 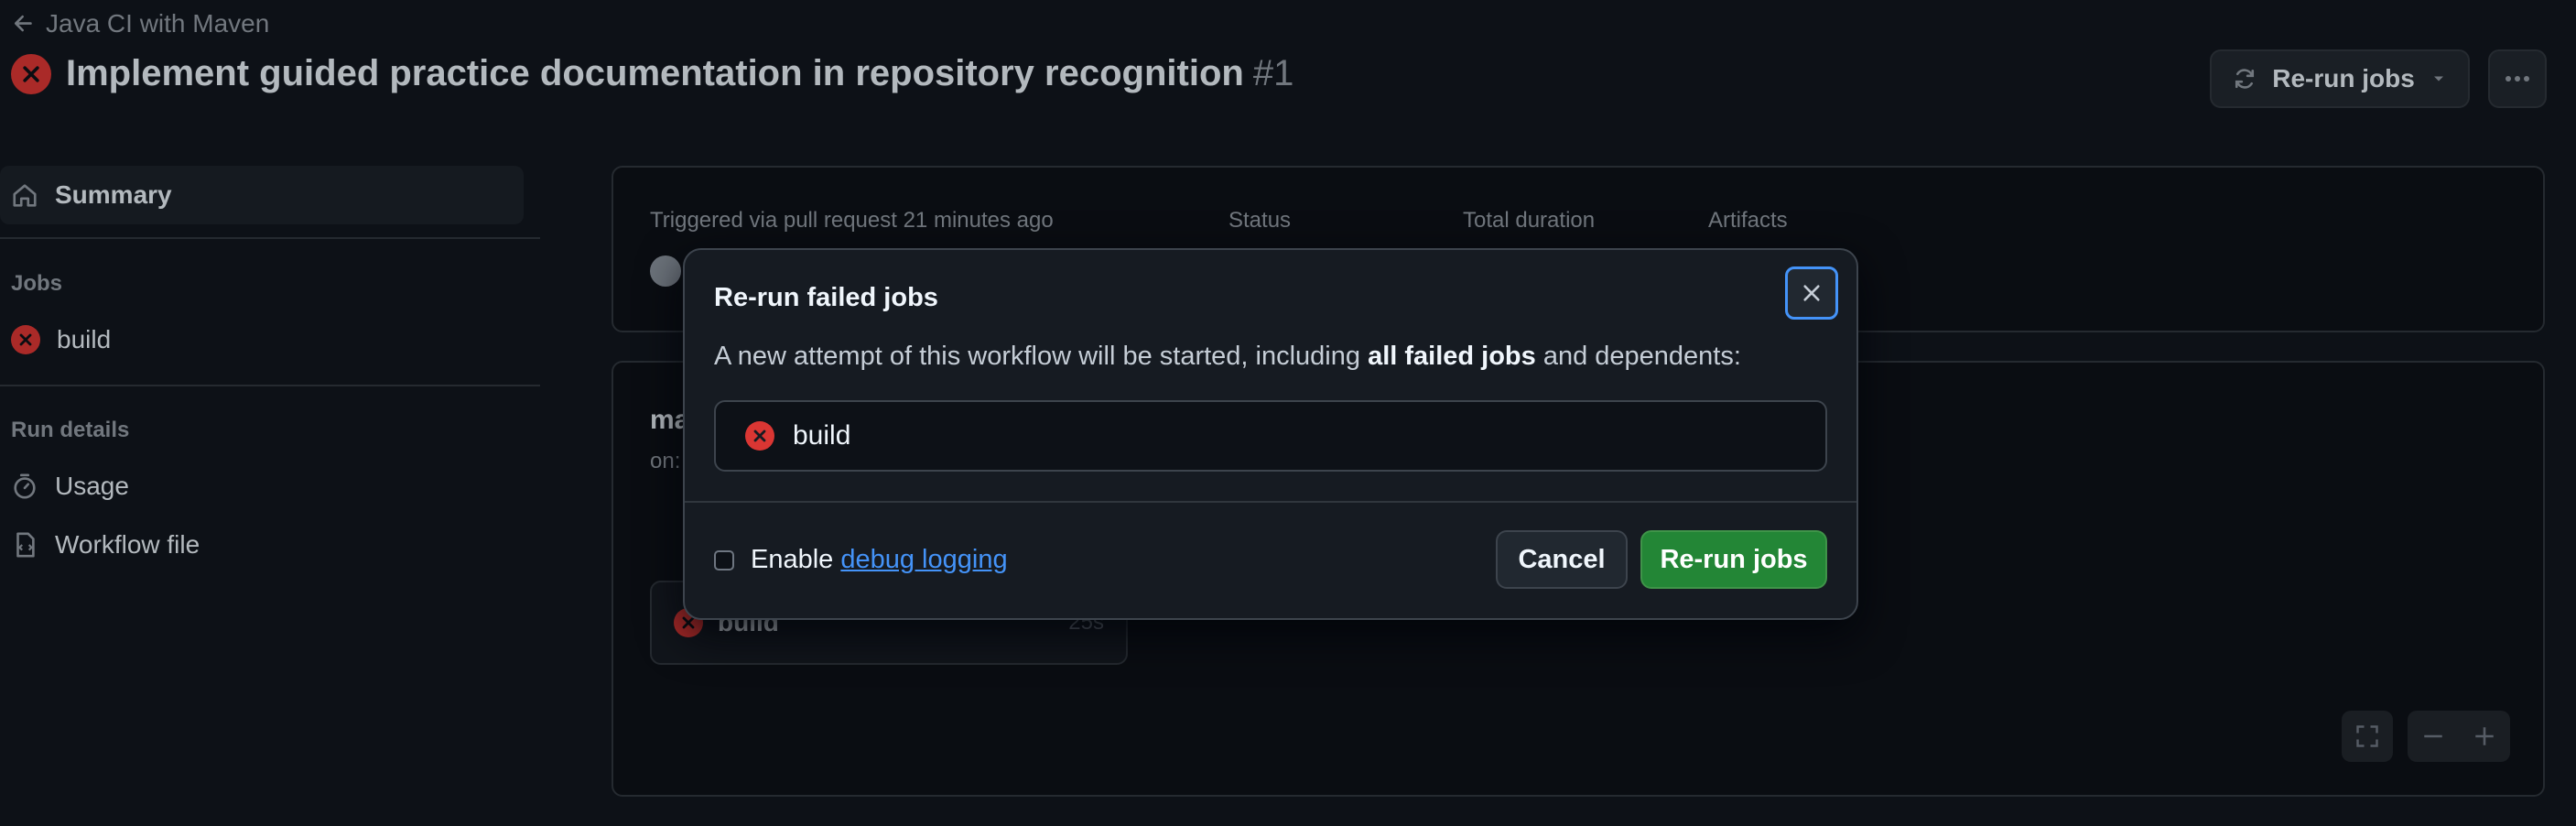 What do you see at coordinates (924, 559) in the screenshot?
I see `debug-logging-link: debug logging` at bounding box center [924, 559].